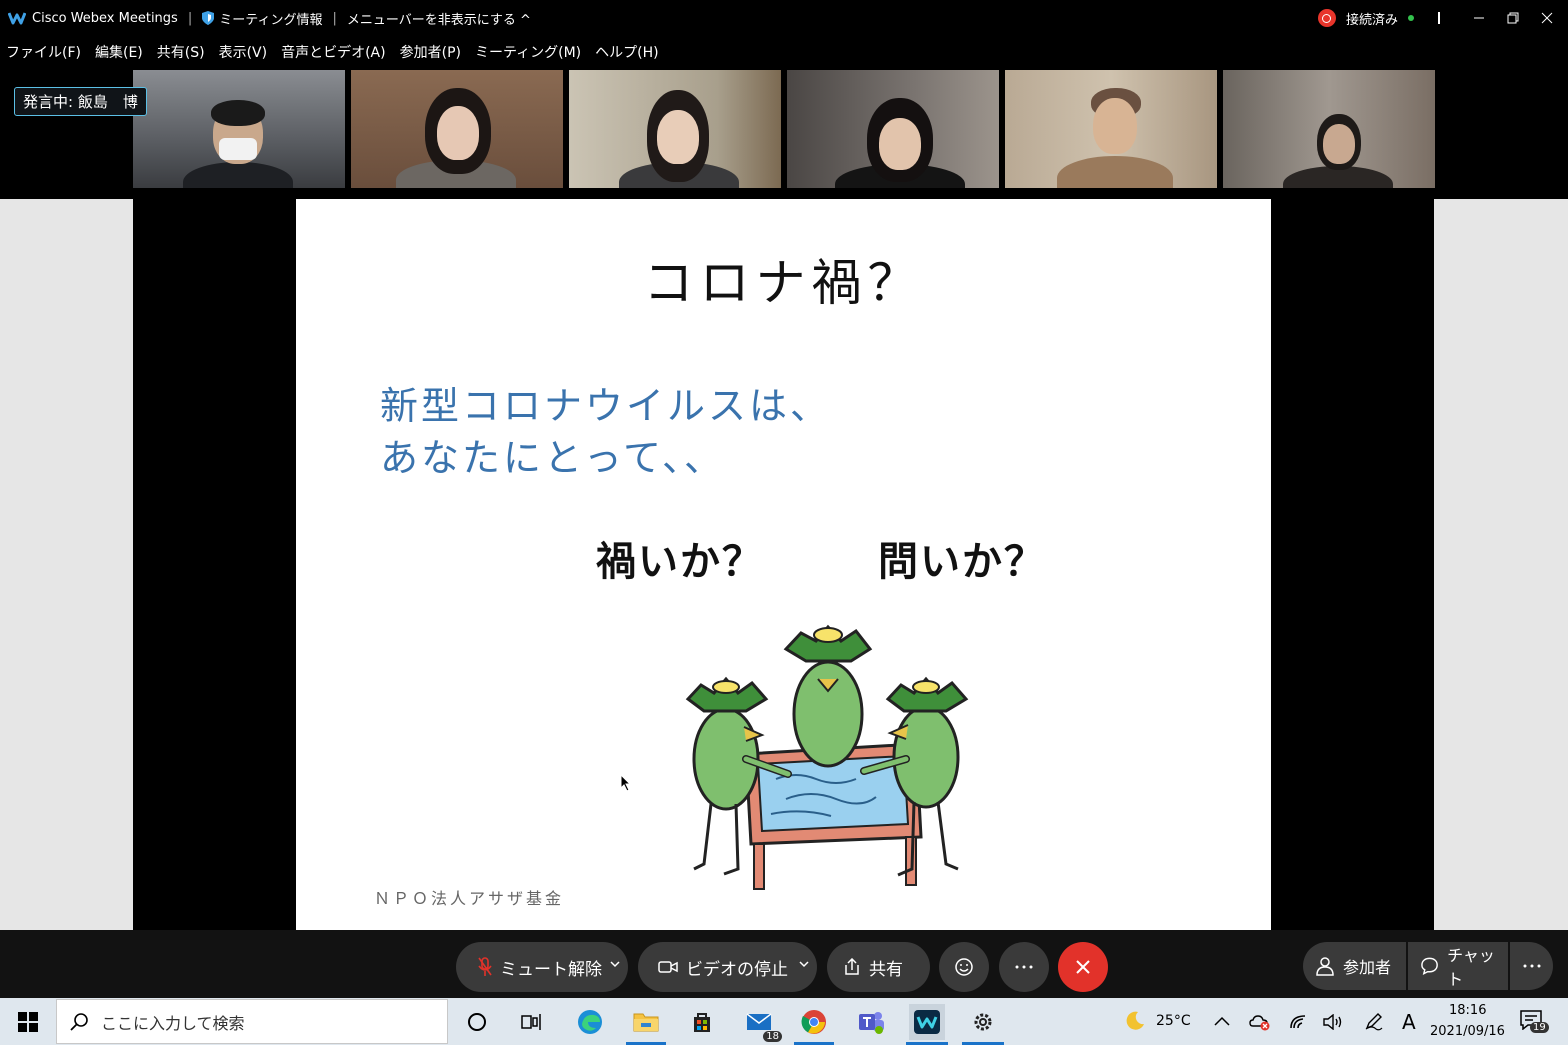  What do you see at coordinates (668, 967) in the screenshot?
I see `video-camera-icon` at bounding box center [668, 967].